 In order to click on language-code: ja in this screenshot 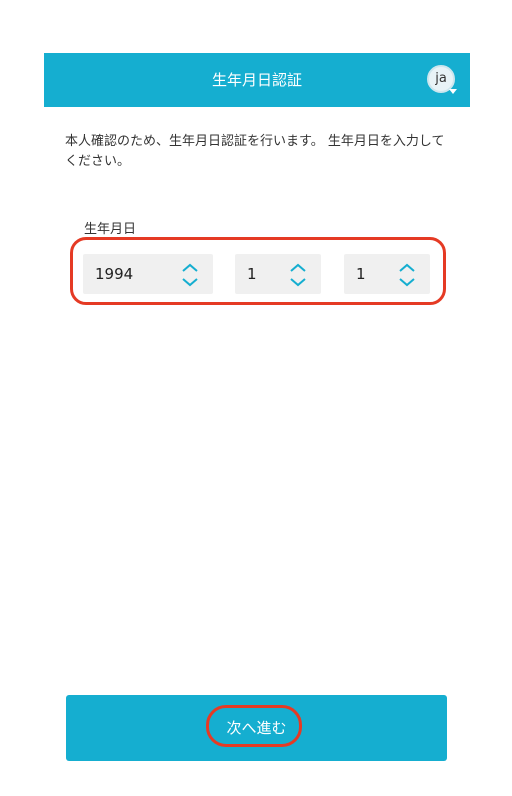, I will do `click(441, 78)`.